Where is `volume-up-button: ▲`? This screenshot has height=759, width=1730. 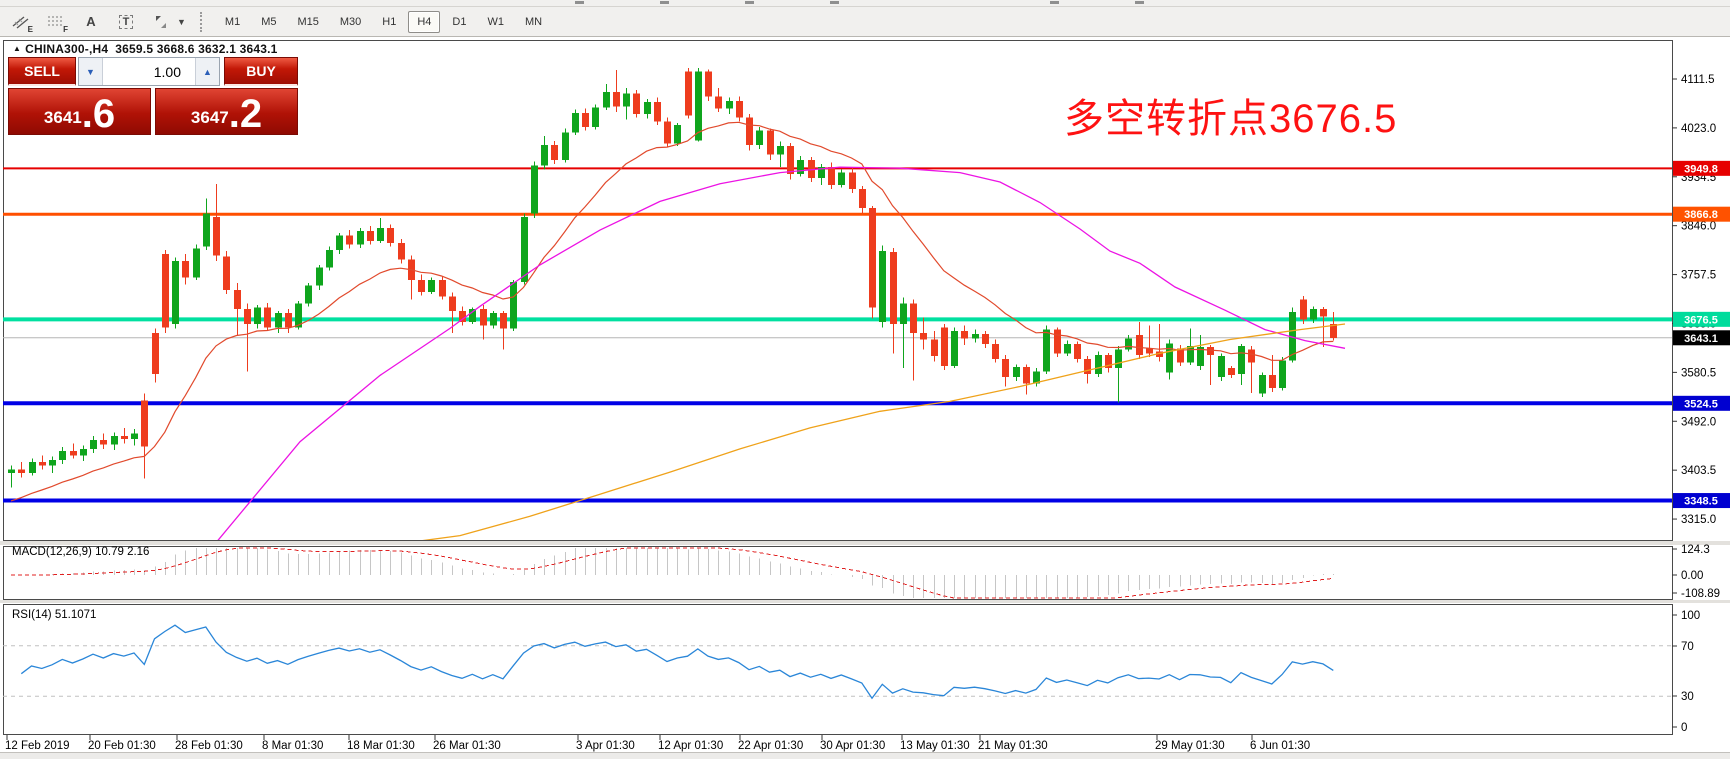
volume-up-button: ▲ is located at coordinates (207, 71).